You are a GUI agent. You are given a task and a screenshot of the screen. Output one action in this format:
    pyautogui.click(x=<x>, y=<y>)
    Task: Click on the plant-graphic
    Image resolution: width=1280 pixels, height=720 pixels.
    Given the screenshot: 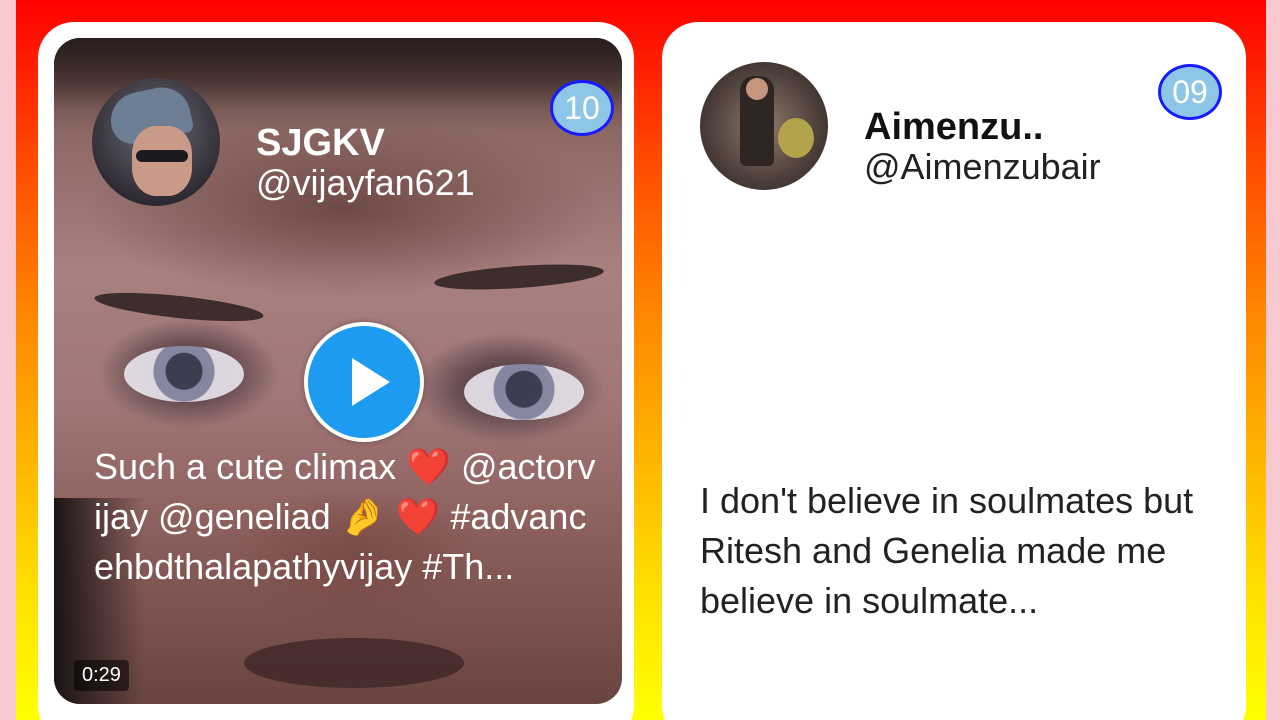 What is the action you would take?
    pyautogui.click(x=796, y=138)
    